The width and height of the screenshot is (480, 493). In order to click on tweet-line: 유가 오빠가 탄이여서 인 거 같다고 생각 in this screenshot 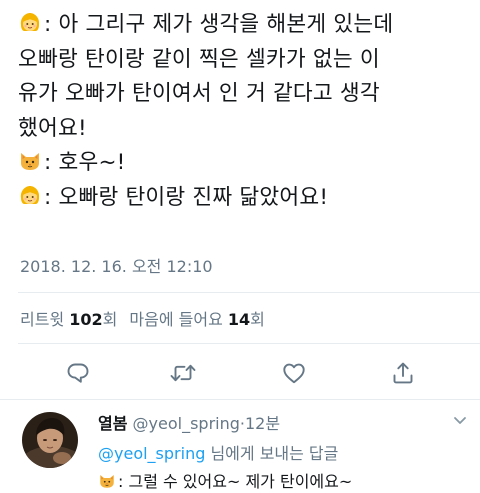, I will do `click(243, 94)`.